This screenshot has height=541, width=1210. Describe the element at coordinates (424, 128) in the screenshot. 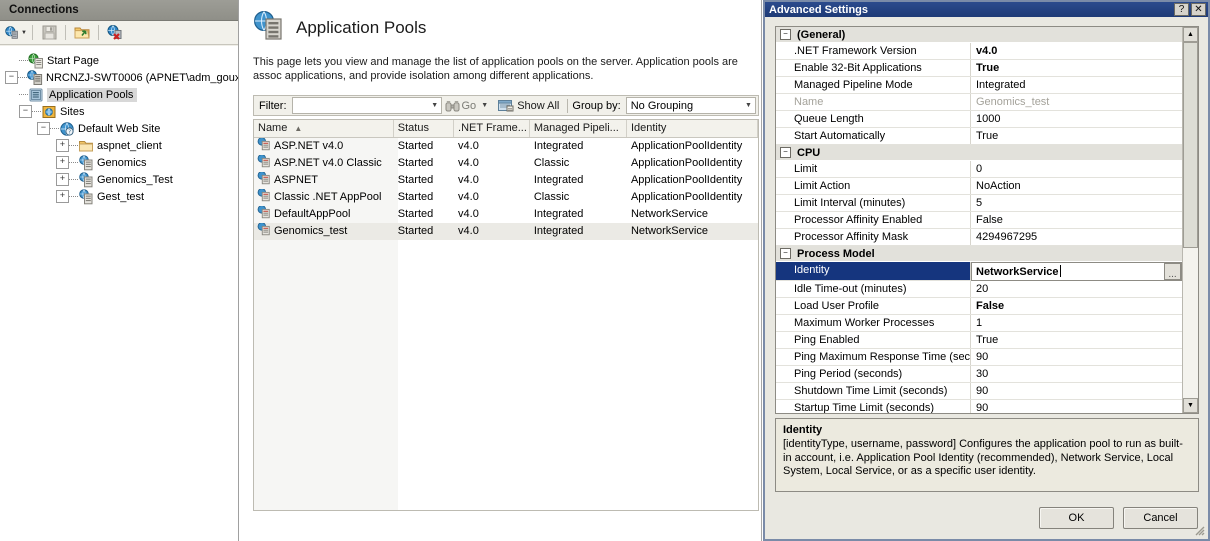

I see `column-header-status: Status` at that location.